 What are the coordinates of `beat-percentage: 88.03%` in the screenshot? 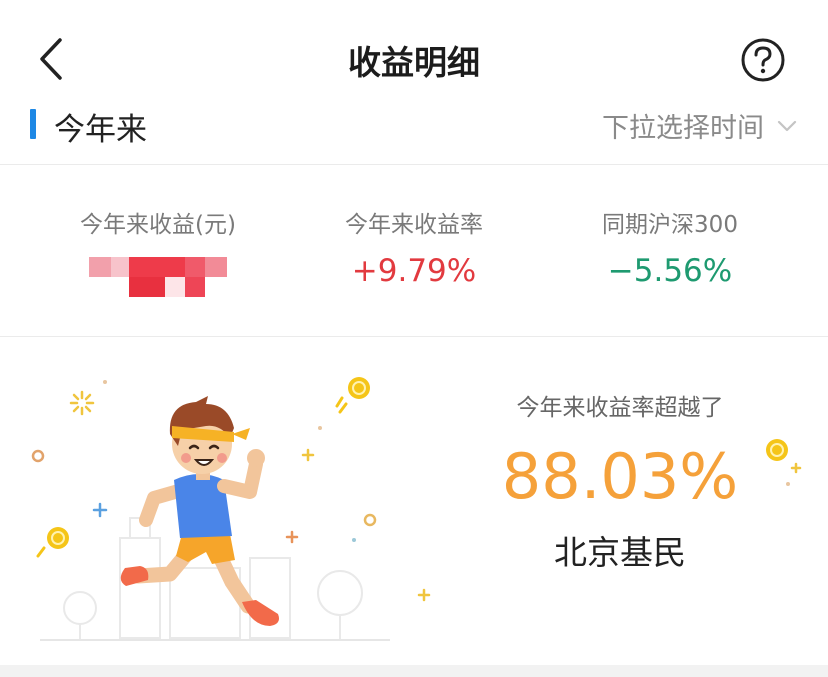 It's located at (620, 476).